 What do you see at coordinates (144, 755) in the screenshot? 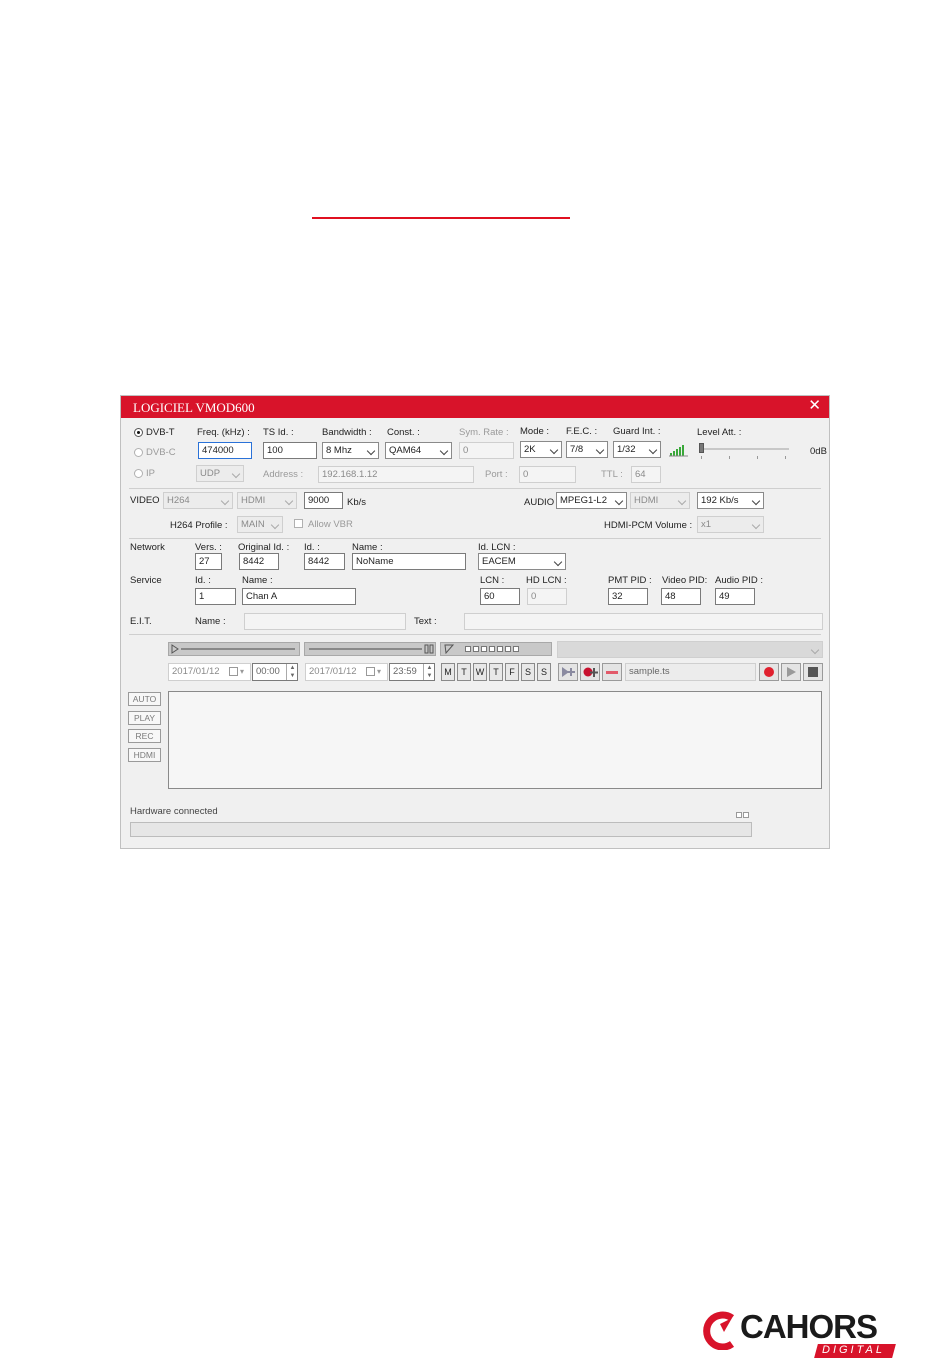
I see `hdmi-button: HDMI` at bounding box center [144, 755].